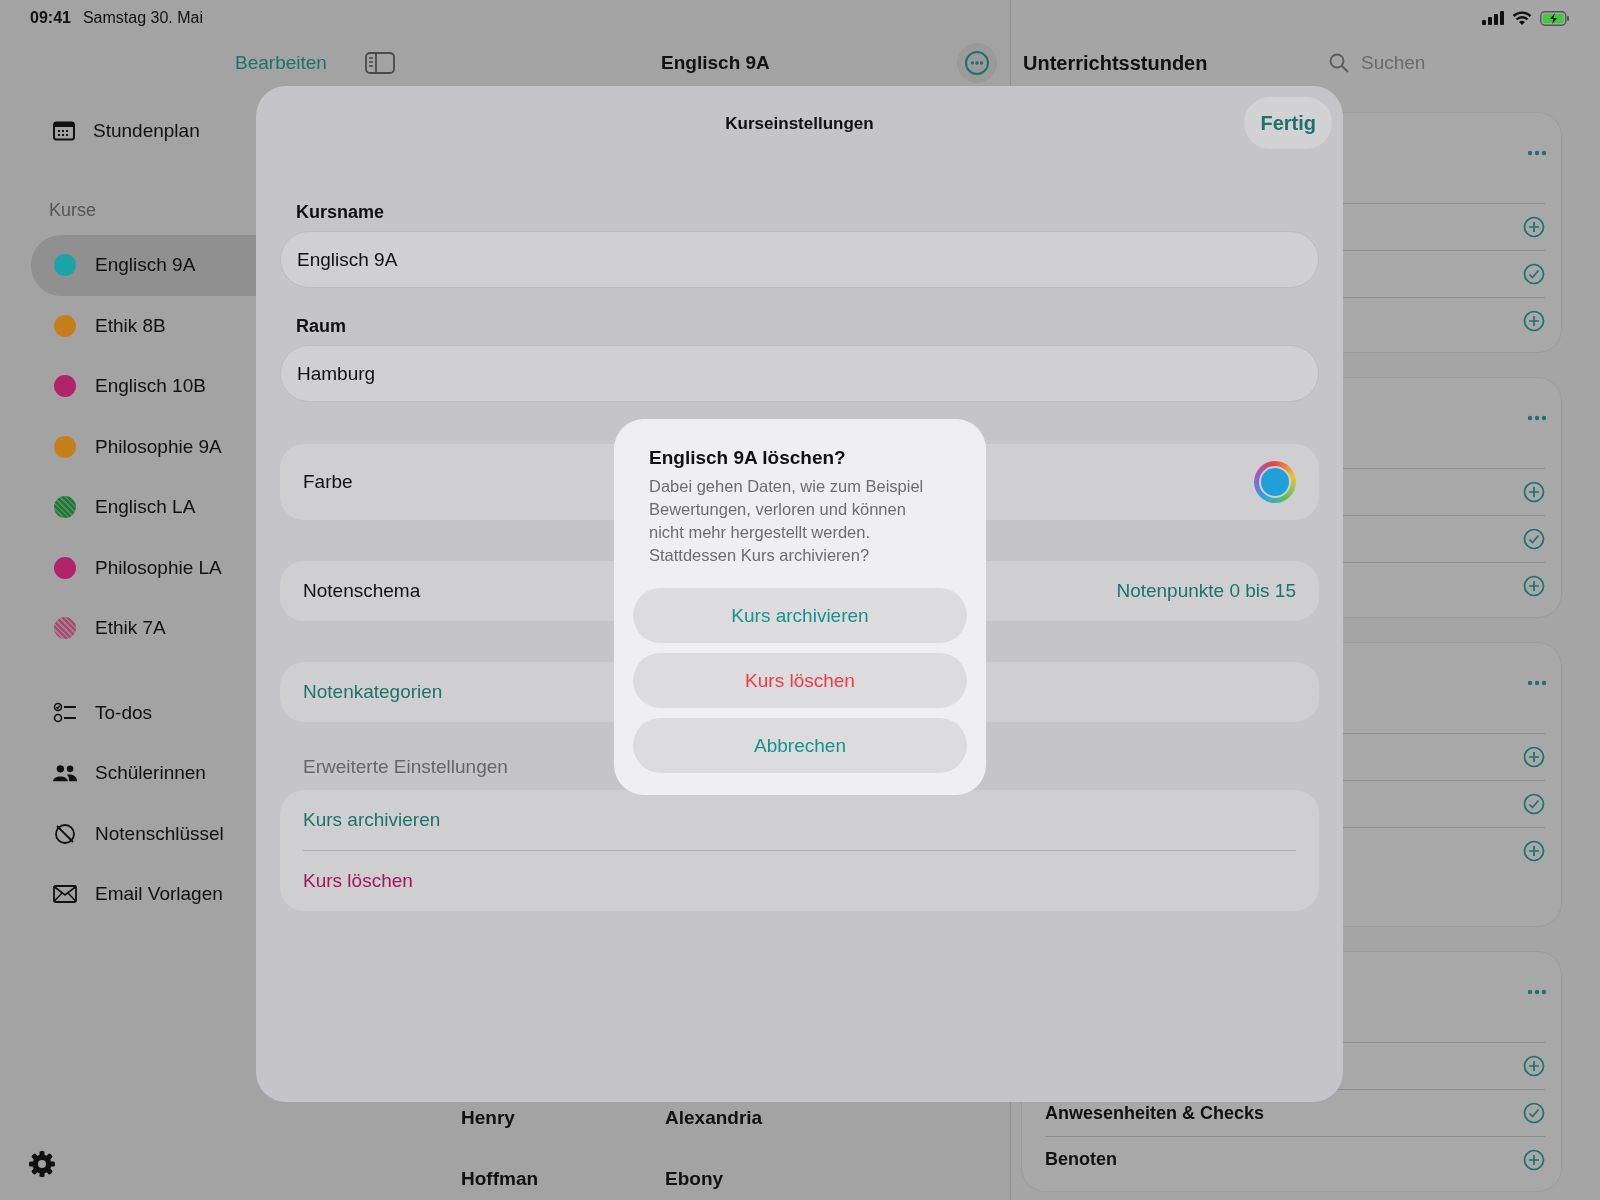 Image resolution: width=1600 pixels, height=1200 pixels. What do you see at coordinates (50, 18) in the screenshot?
I see `status-time: 09:41` at bounding box center [50, 18].